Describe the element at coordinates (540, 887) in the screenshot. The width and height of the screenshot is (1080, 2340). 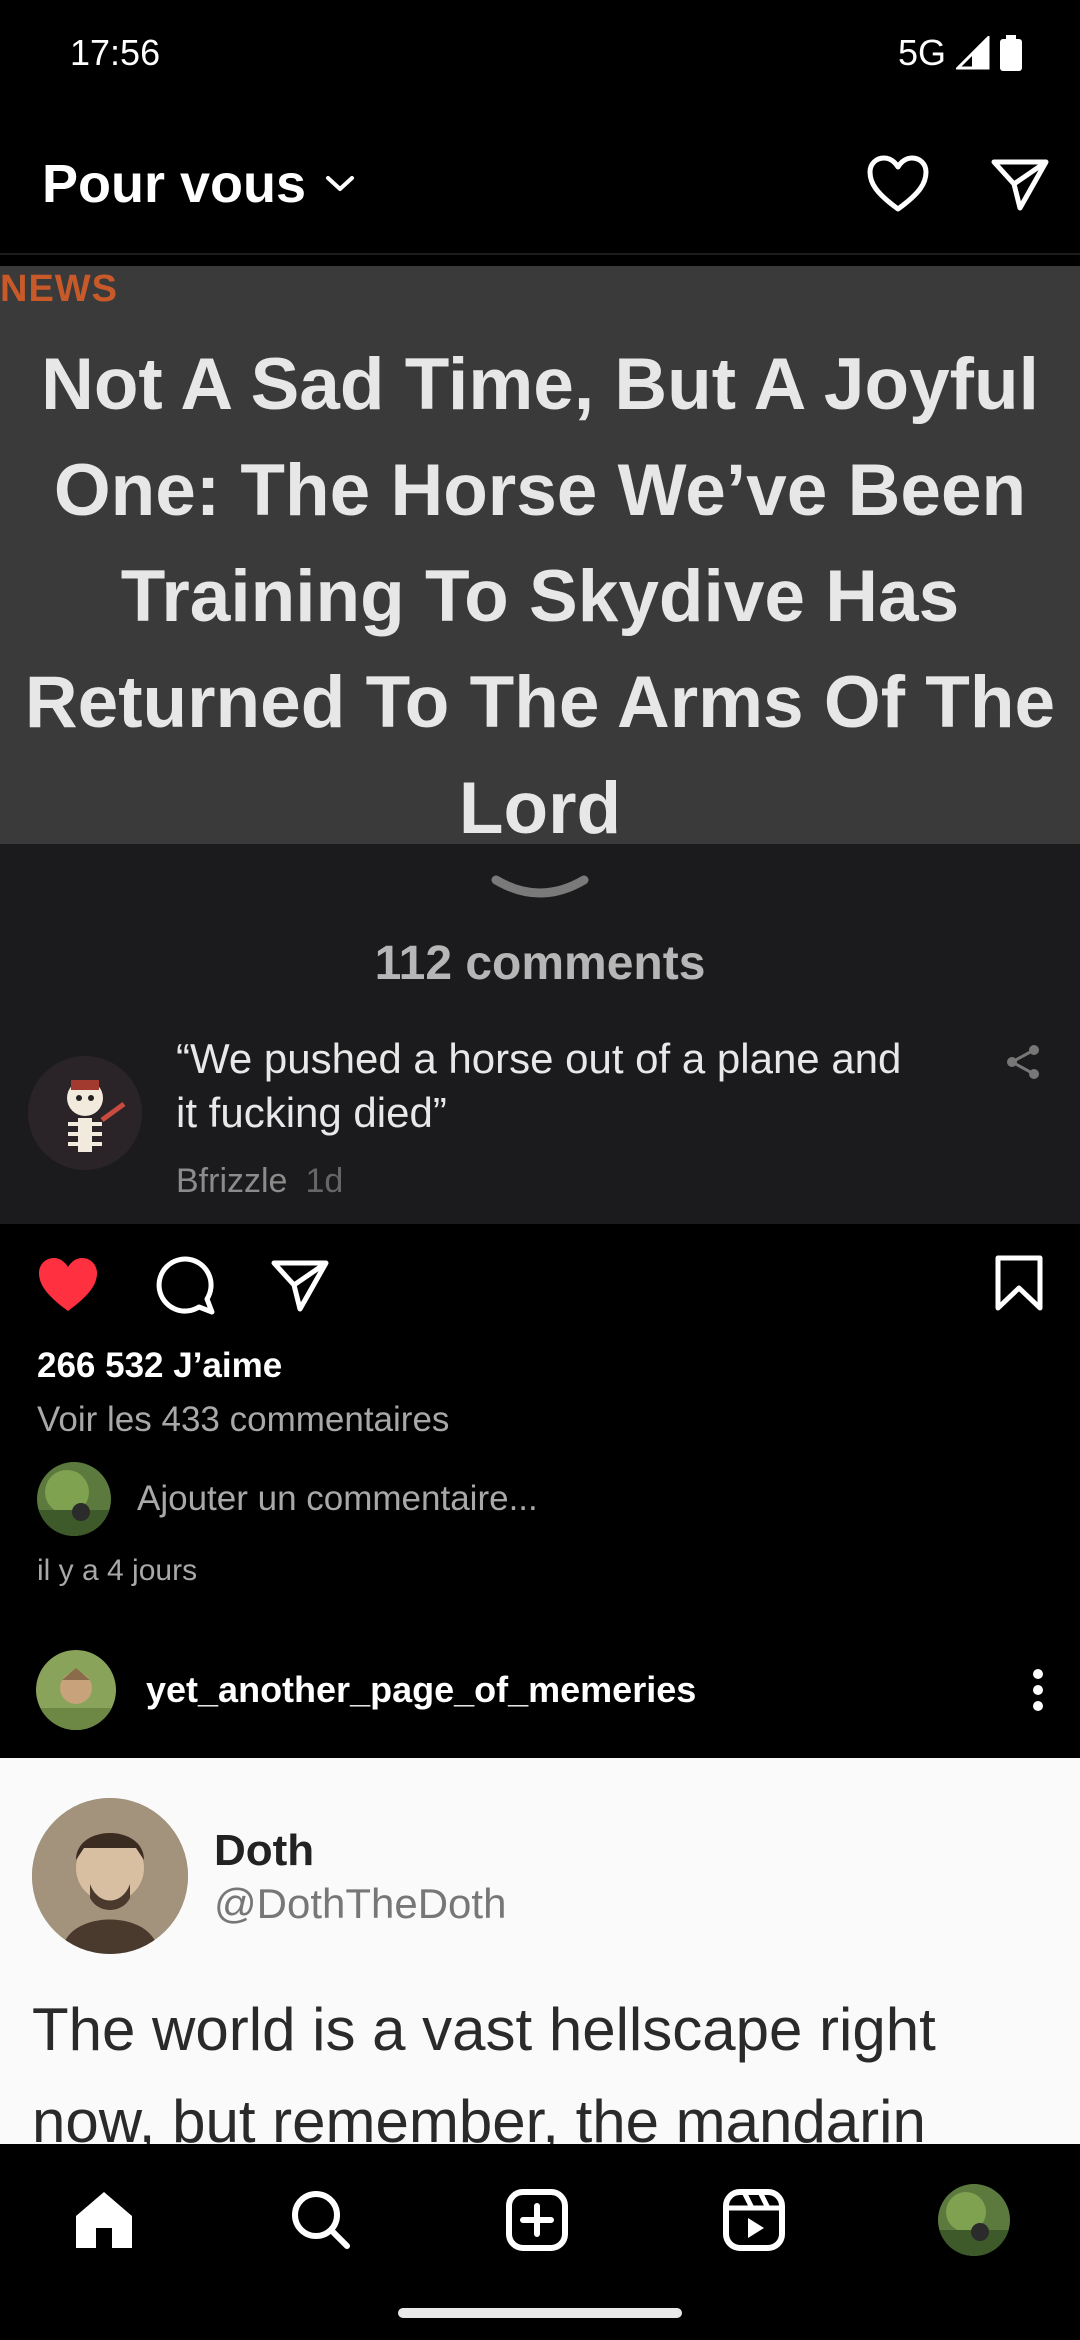
I see `chevron-handle-icon` at that location.